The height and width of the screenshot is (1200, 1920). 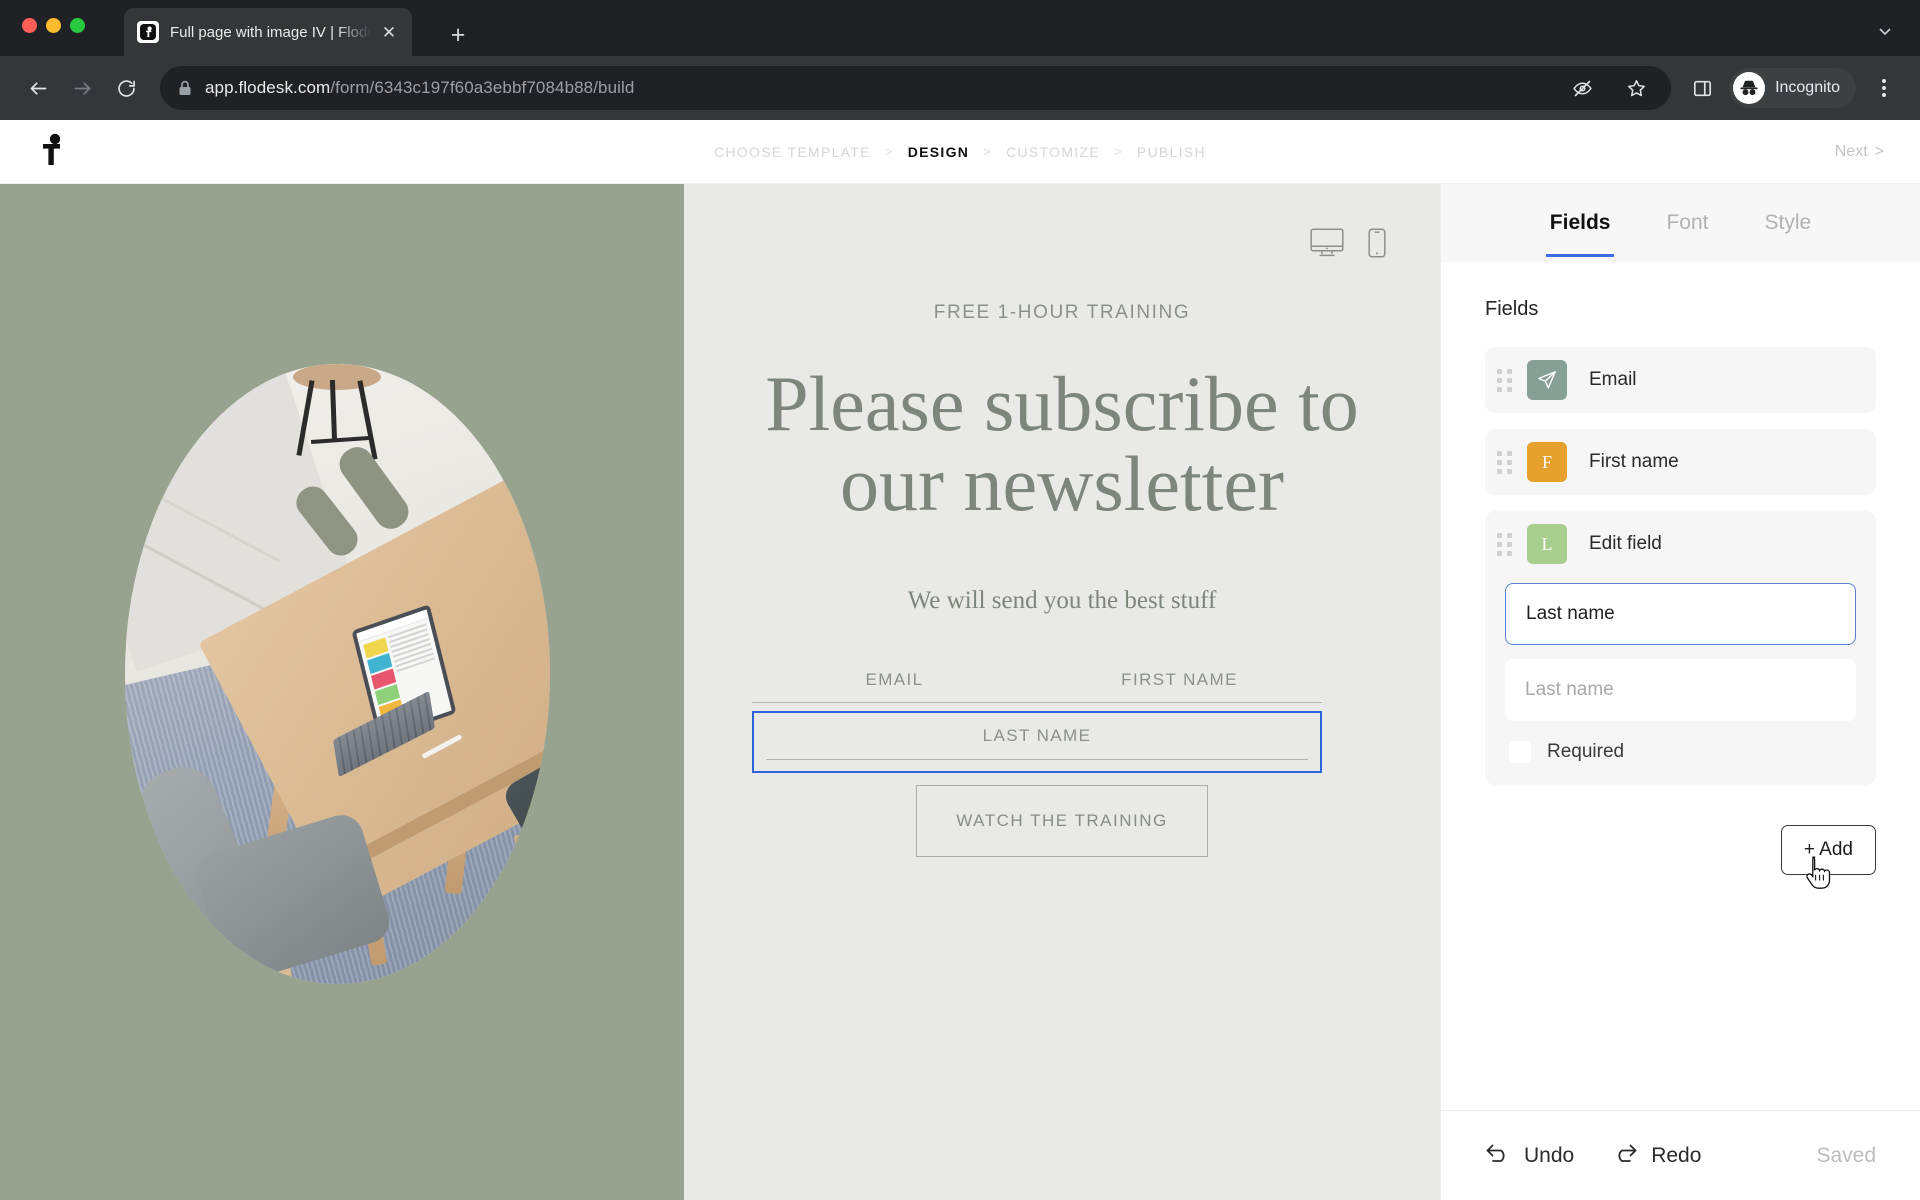 What do you see at coordinates (1179, 680) in the screenshot?
I see `form-field-first-name-label: FIRST NAME` at bounding box center [1179, 680].